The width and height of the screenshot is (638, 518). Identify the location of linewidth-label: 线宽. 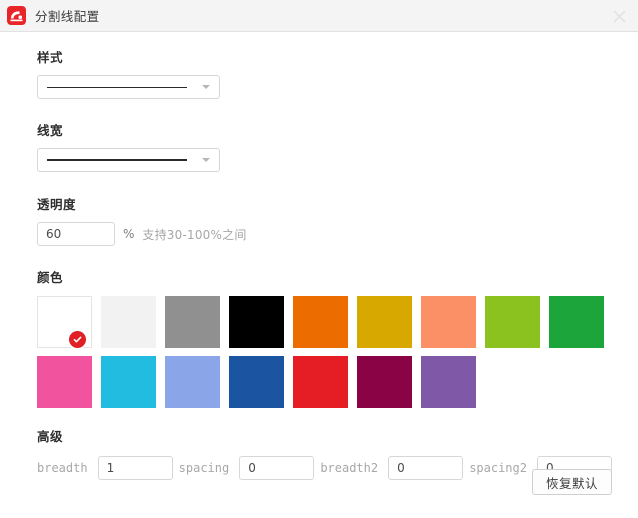
(50, 130).